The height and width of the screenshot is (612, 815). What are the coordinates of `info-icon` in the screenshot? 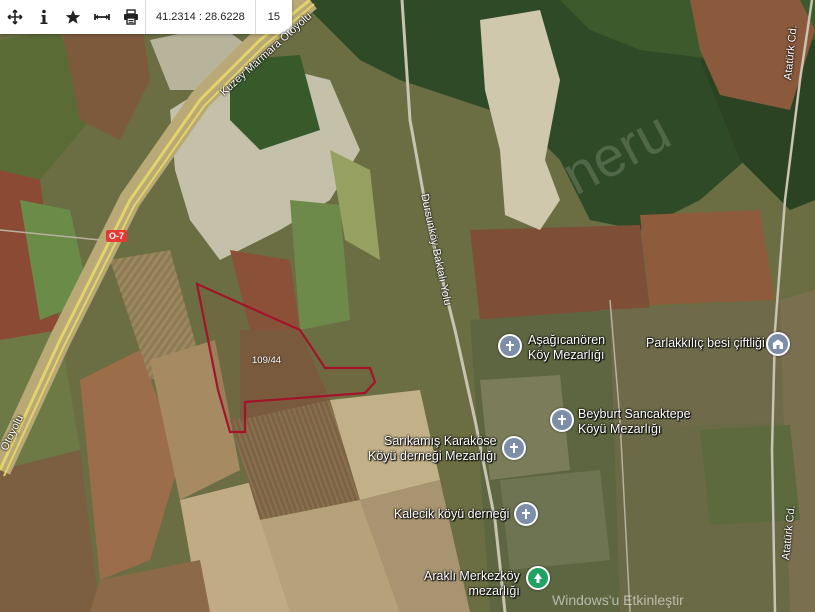 It's located at (43, 17).